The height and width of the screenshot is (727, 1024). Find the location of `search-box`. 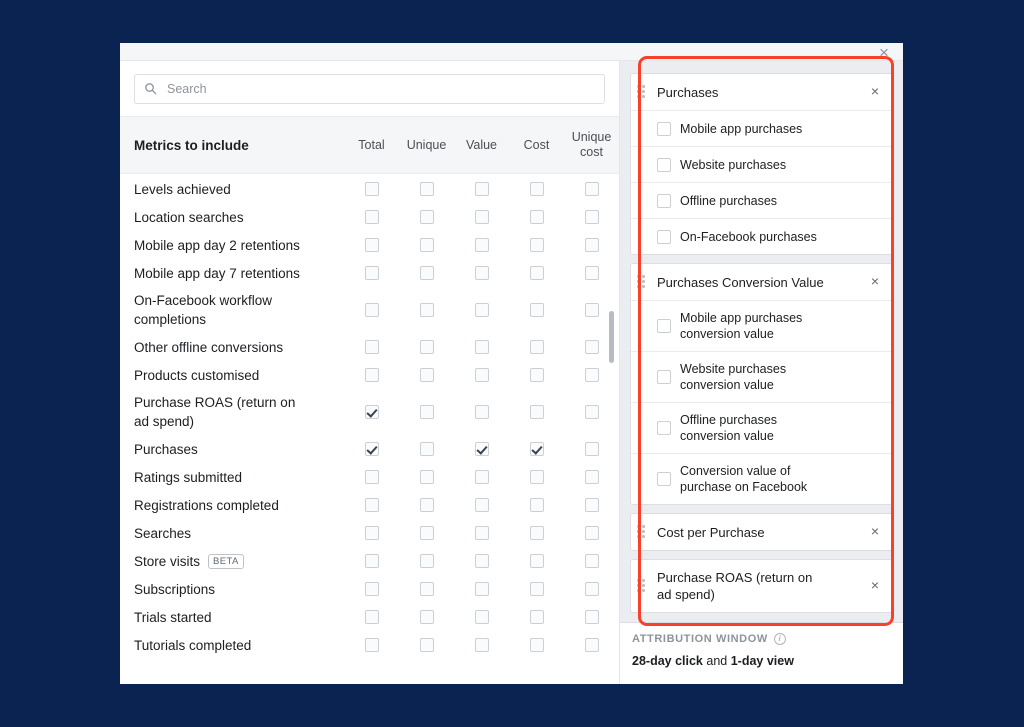

search-box is located at coordinates (369, 88).